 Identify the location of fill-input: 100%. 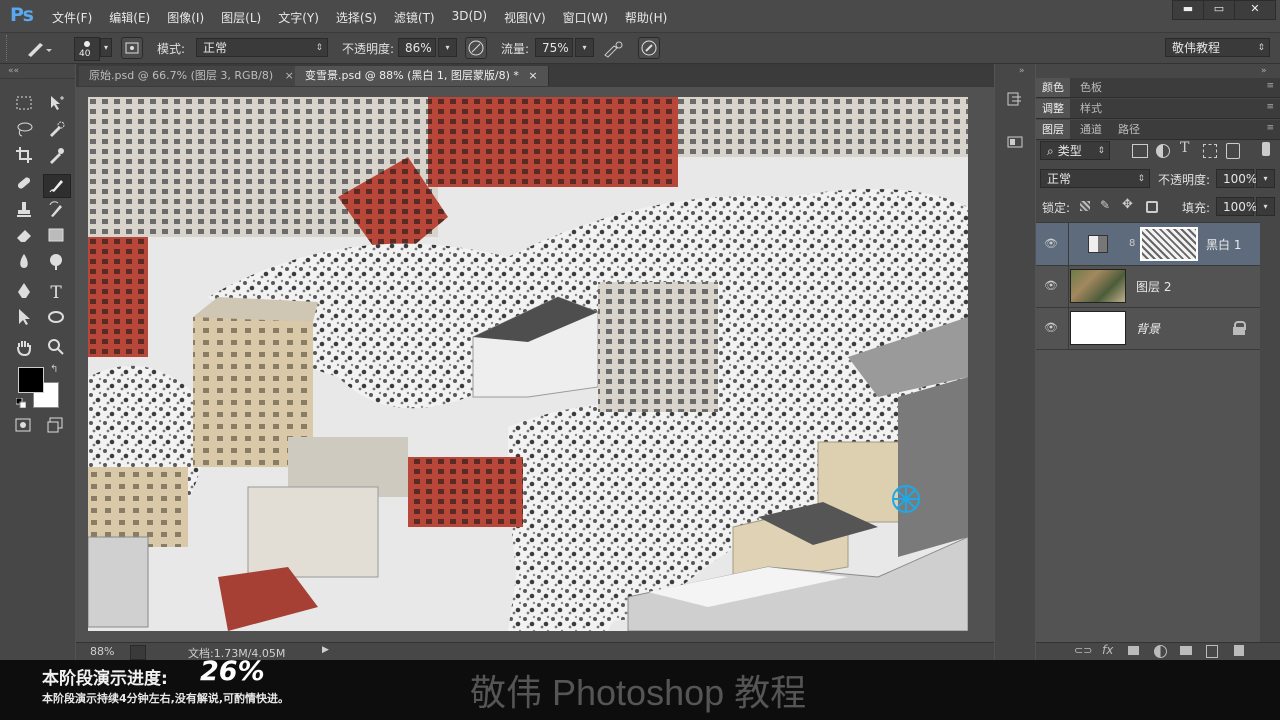
(1236, 206).